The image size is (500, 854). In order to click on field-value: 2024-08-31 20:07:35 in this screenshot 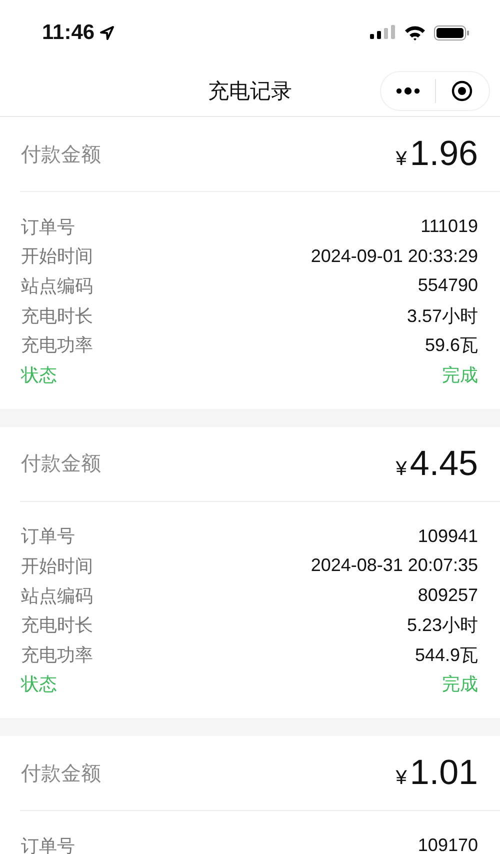, I will do `click(394, 565)`.